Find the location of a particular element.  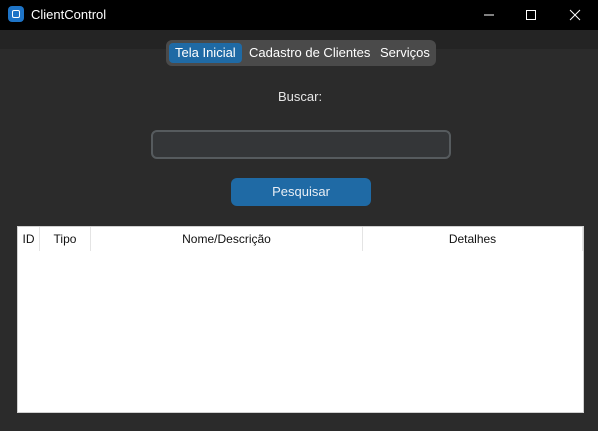

search-label: Buscar: is located at coordinates (300, 96).